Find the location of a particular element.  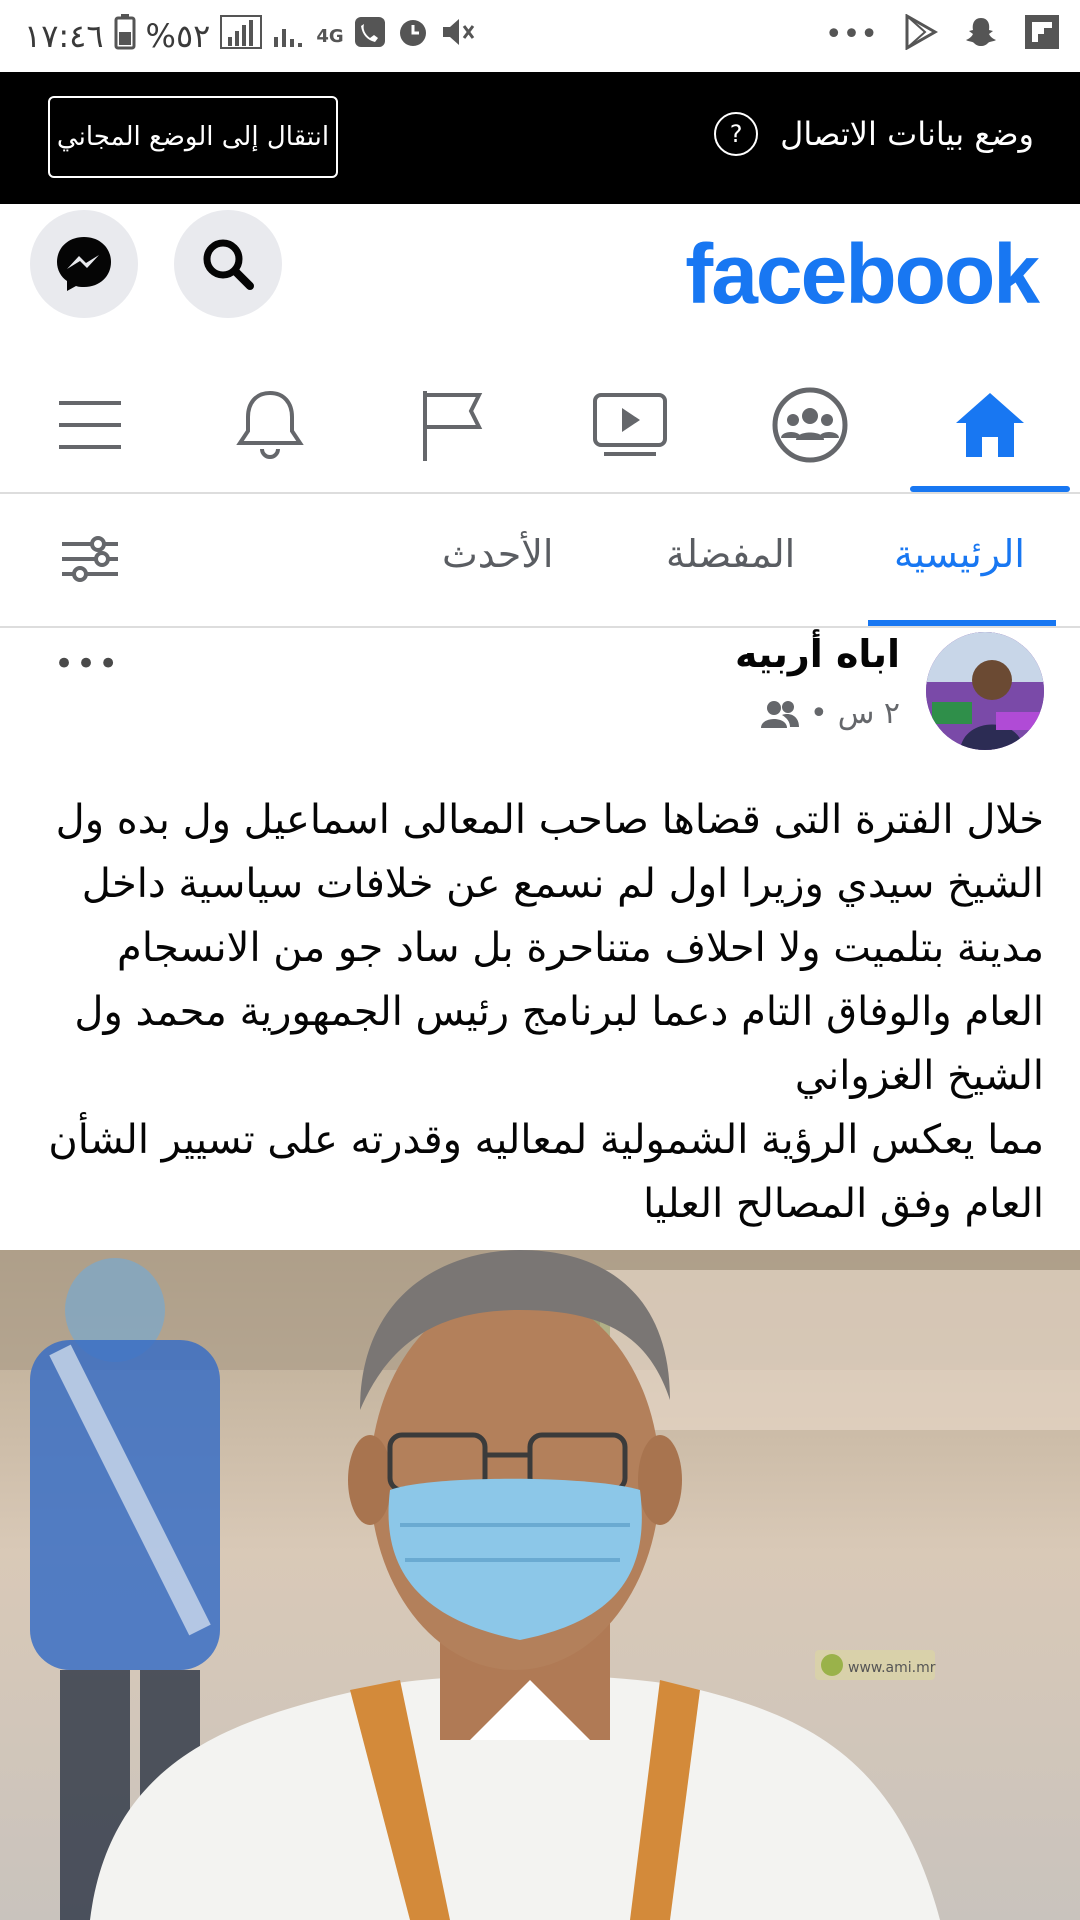

switch-free-mode-button: انتقال إلى الوضع المجاني is located at coordinates (193, 137).